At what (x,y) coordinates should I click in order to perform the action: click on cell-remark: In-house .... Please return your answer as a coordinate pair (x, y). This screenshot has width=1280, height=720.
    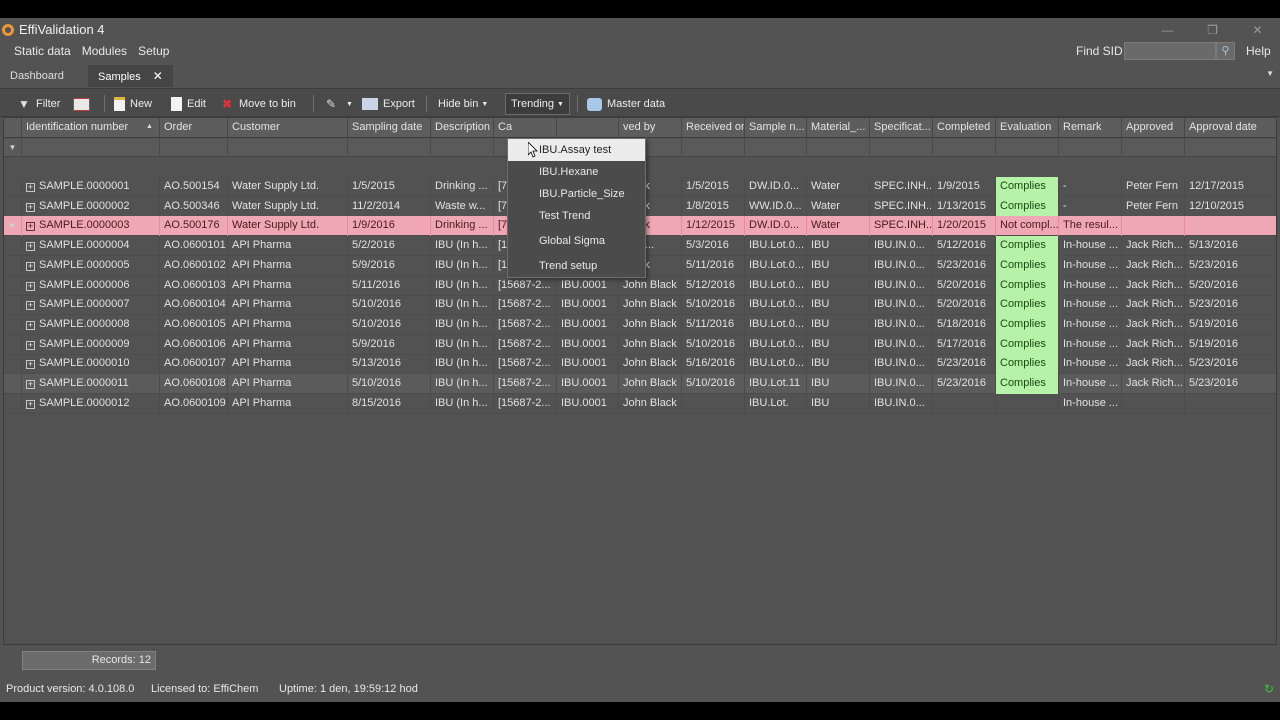
    Looking at the image, I should click on (1089, 324).